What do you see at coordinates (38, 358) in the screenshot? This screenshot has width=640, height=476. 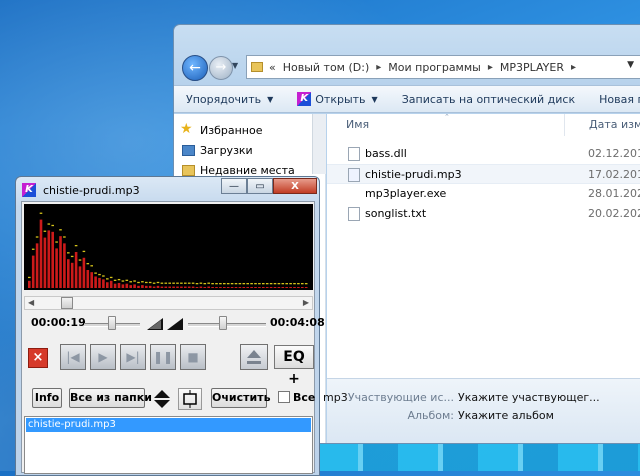 I see `remove-button: ×` at bounding box center [38, 358].